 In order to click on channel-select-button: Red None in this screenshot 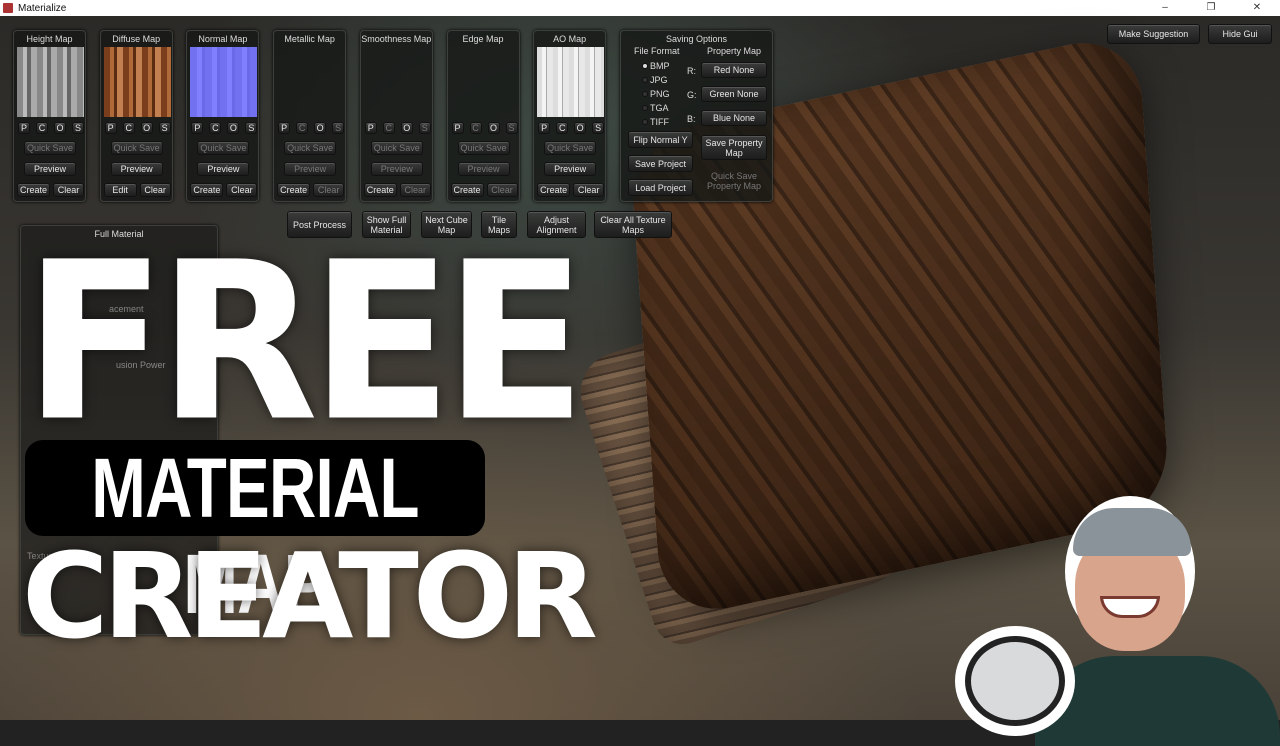, I will do `click(734, 70)`.